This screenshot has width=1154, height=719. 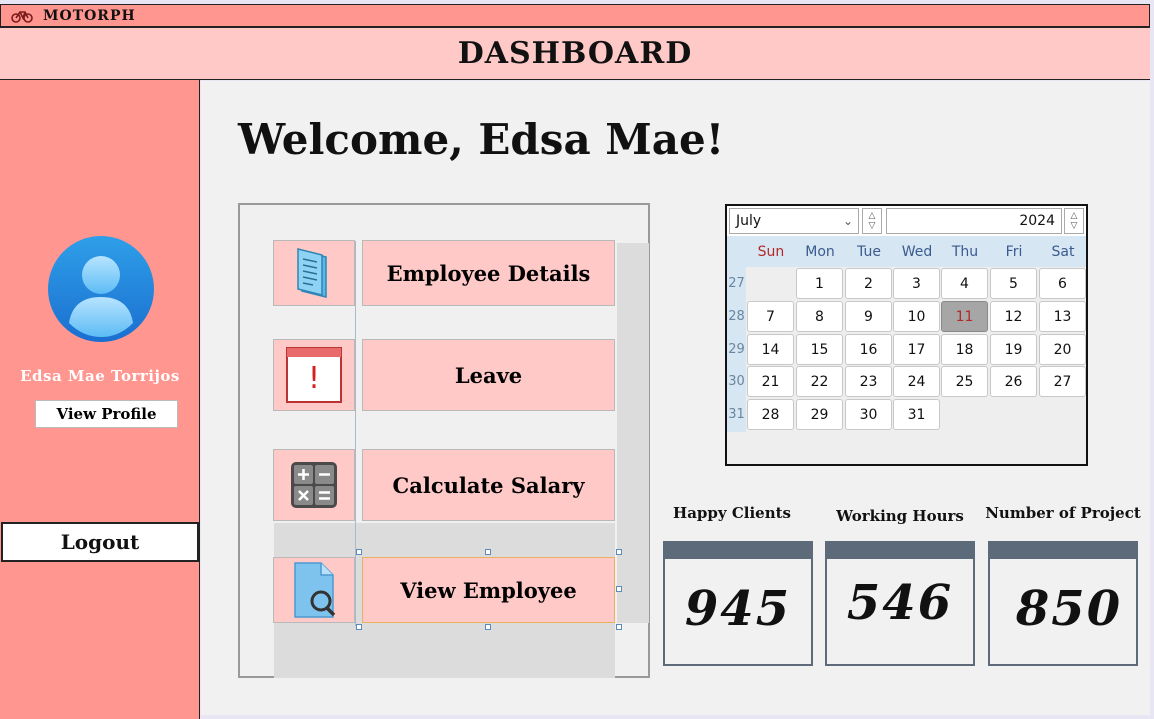 What do you see at coordinates (1014, 252) in the screenshot?
I see `weekday-label: Fri` at bounding box center [1014, 252].